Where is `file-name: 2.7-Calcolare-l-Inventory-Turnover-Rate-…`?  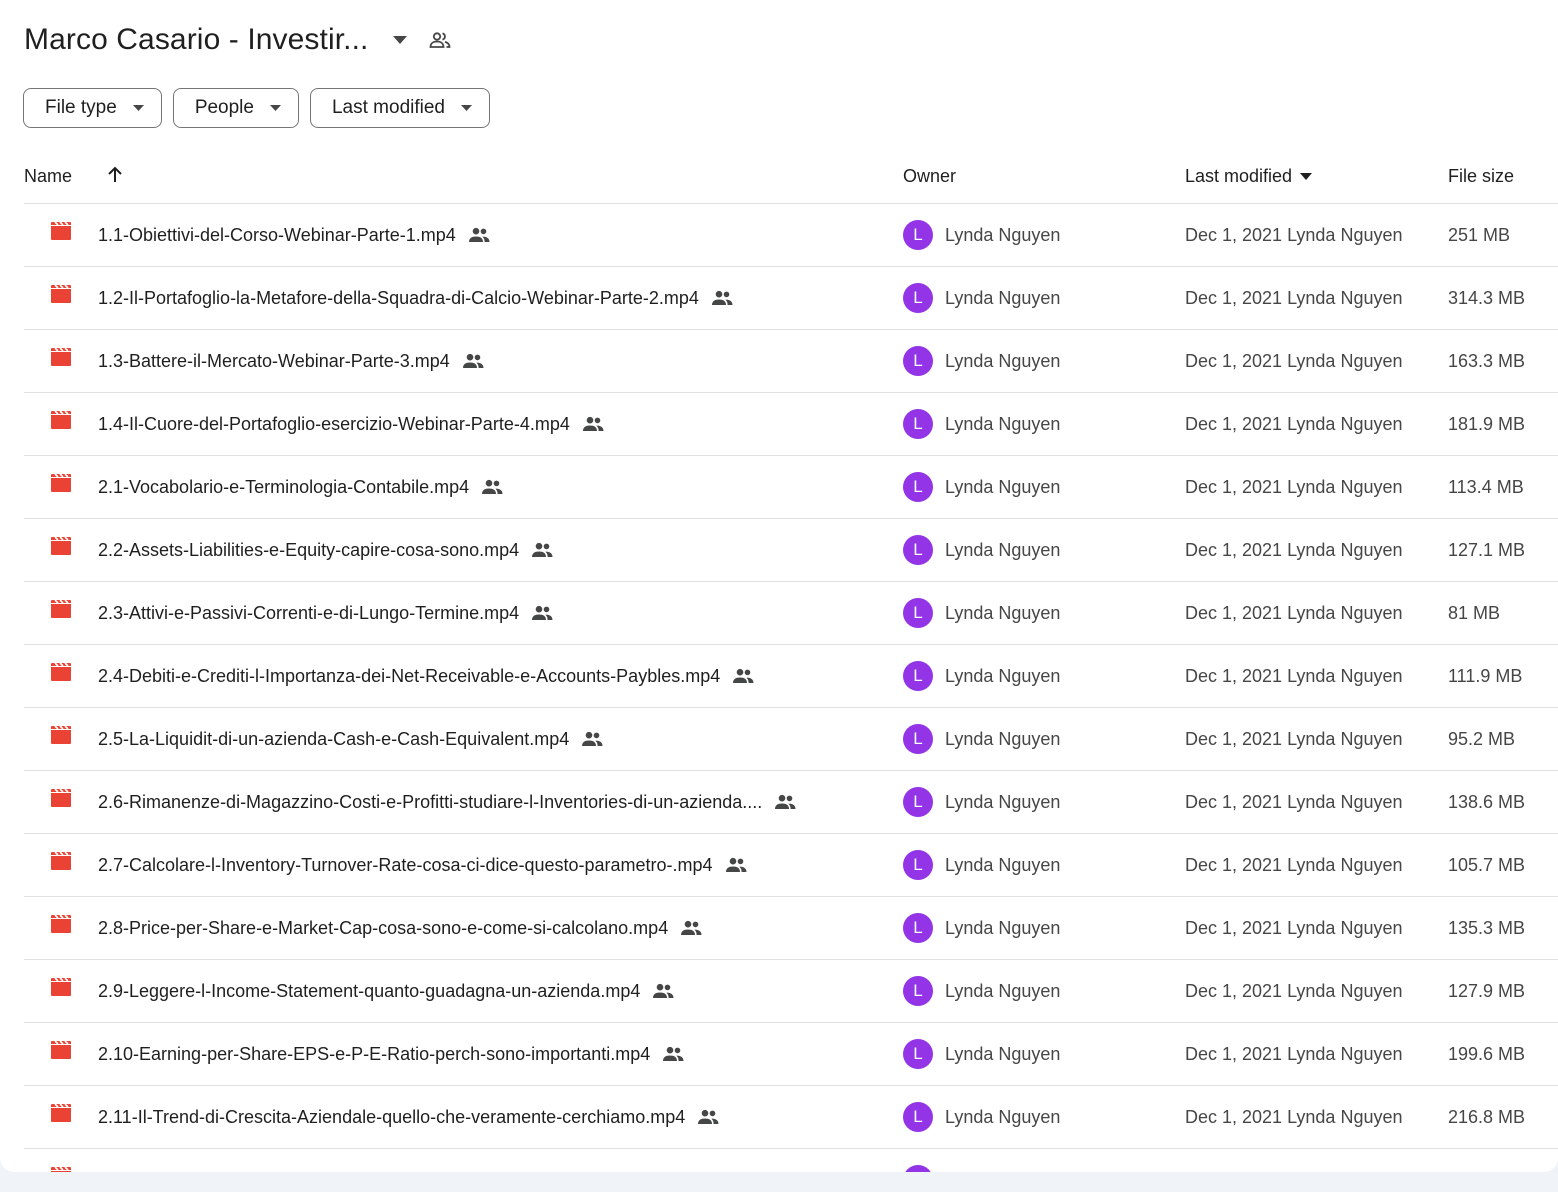 file-name: 2.7-Calcolare-l-Inventory-Turnover-Rate-… is located at coordinates (422, 865).